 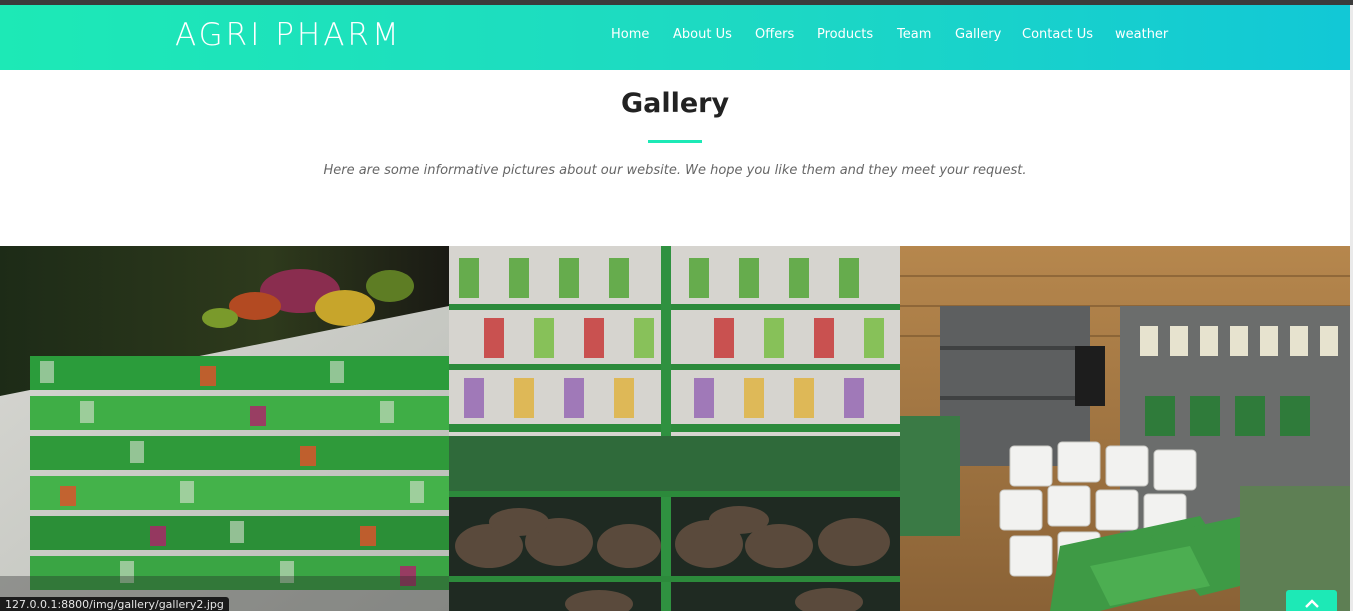 I want to click on chevron-up-icon, so click(x=1312, y=603).